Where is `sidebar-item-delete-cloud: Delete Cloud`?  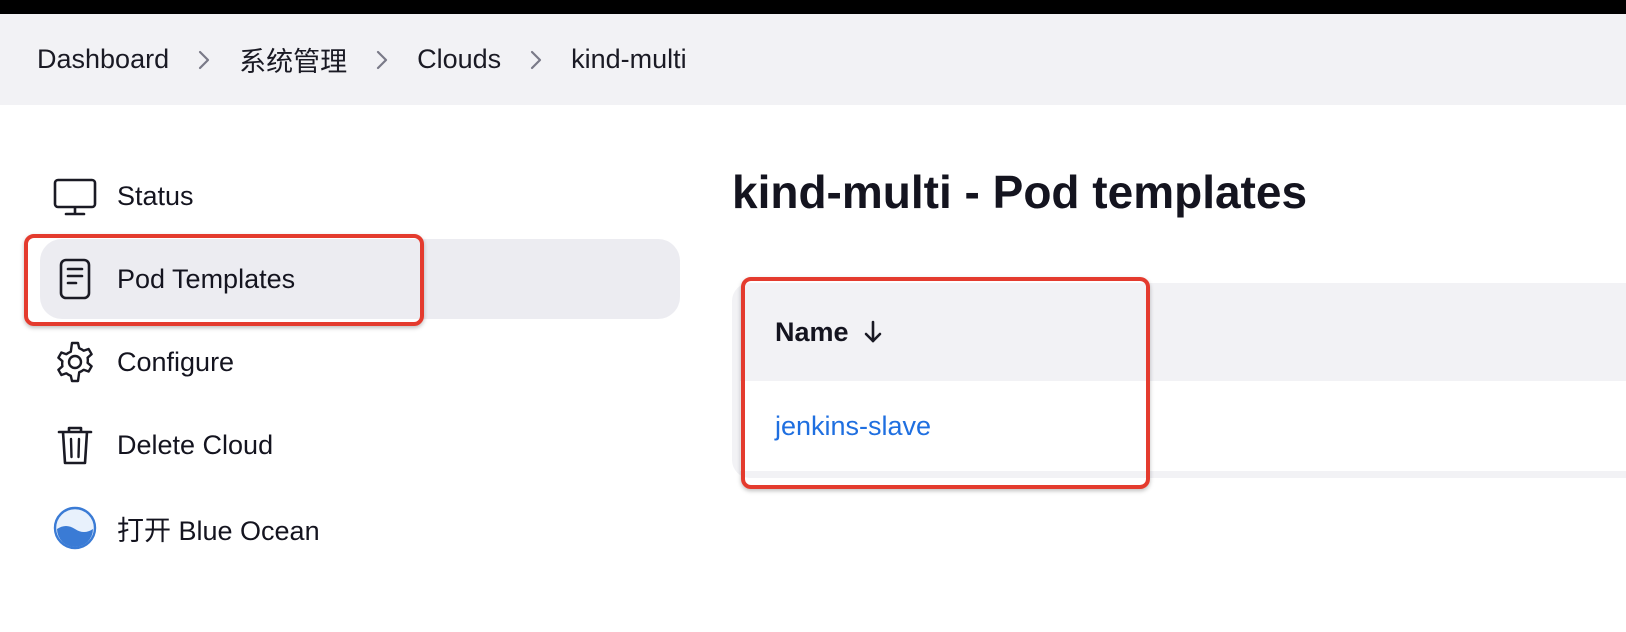 sidebar-item-delete-cloud: Delete Cloud is located at coordinates (360, 445).